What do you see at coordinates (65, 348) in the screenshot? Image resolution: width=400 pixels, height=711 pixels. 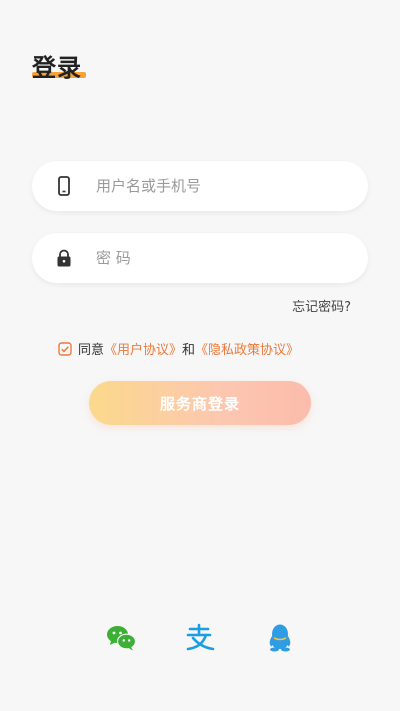 I see `agreement-checkbox` at bounding box center [65, 348].